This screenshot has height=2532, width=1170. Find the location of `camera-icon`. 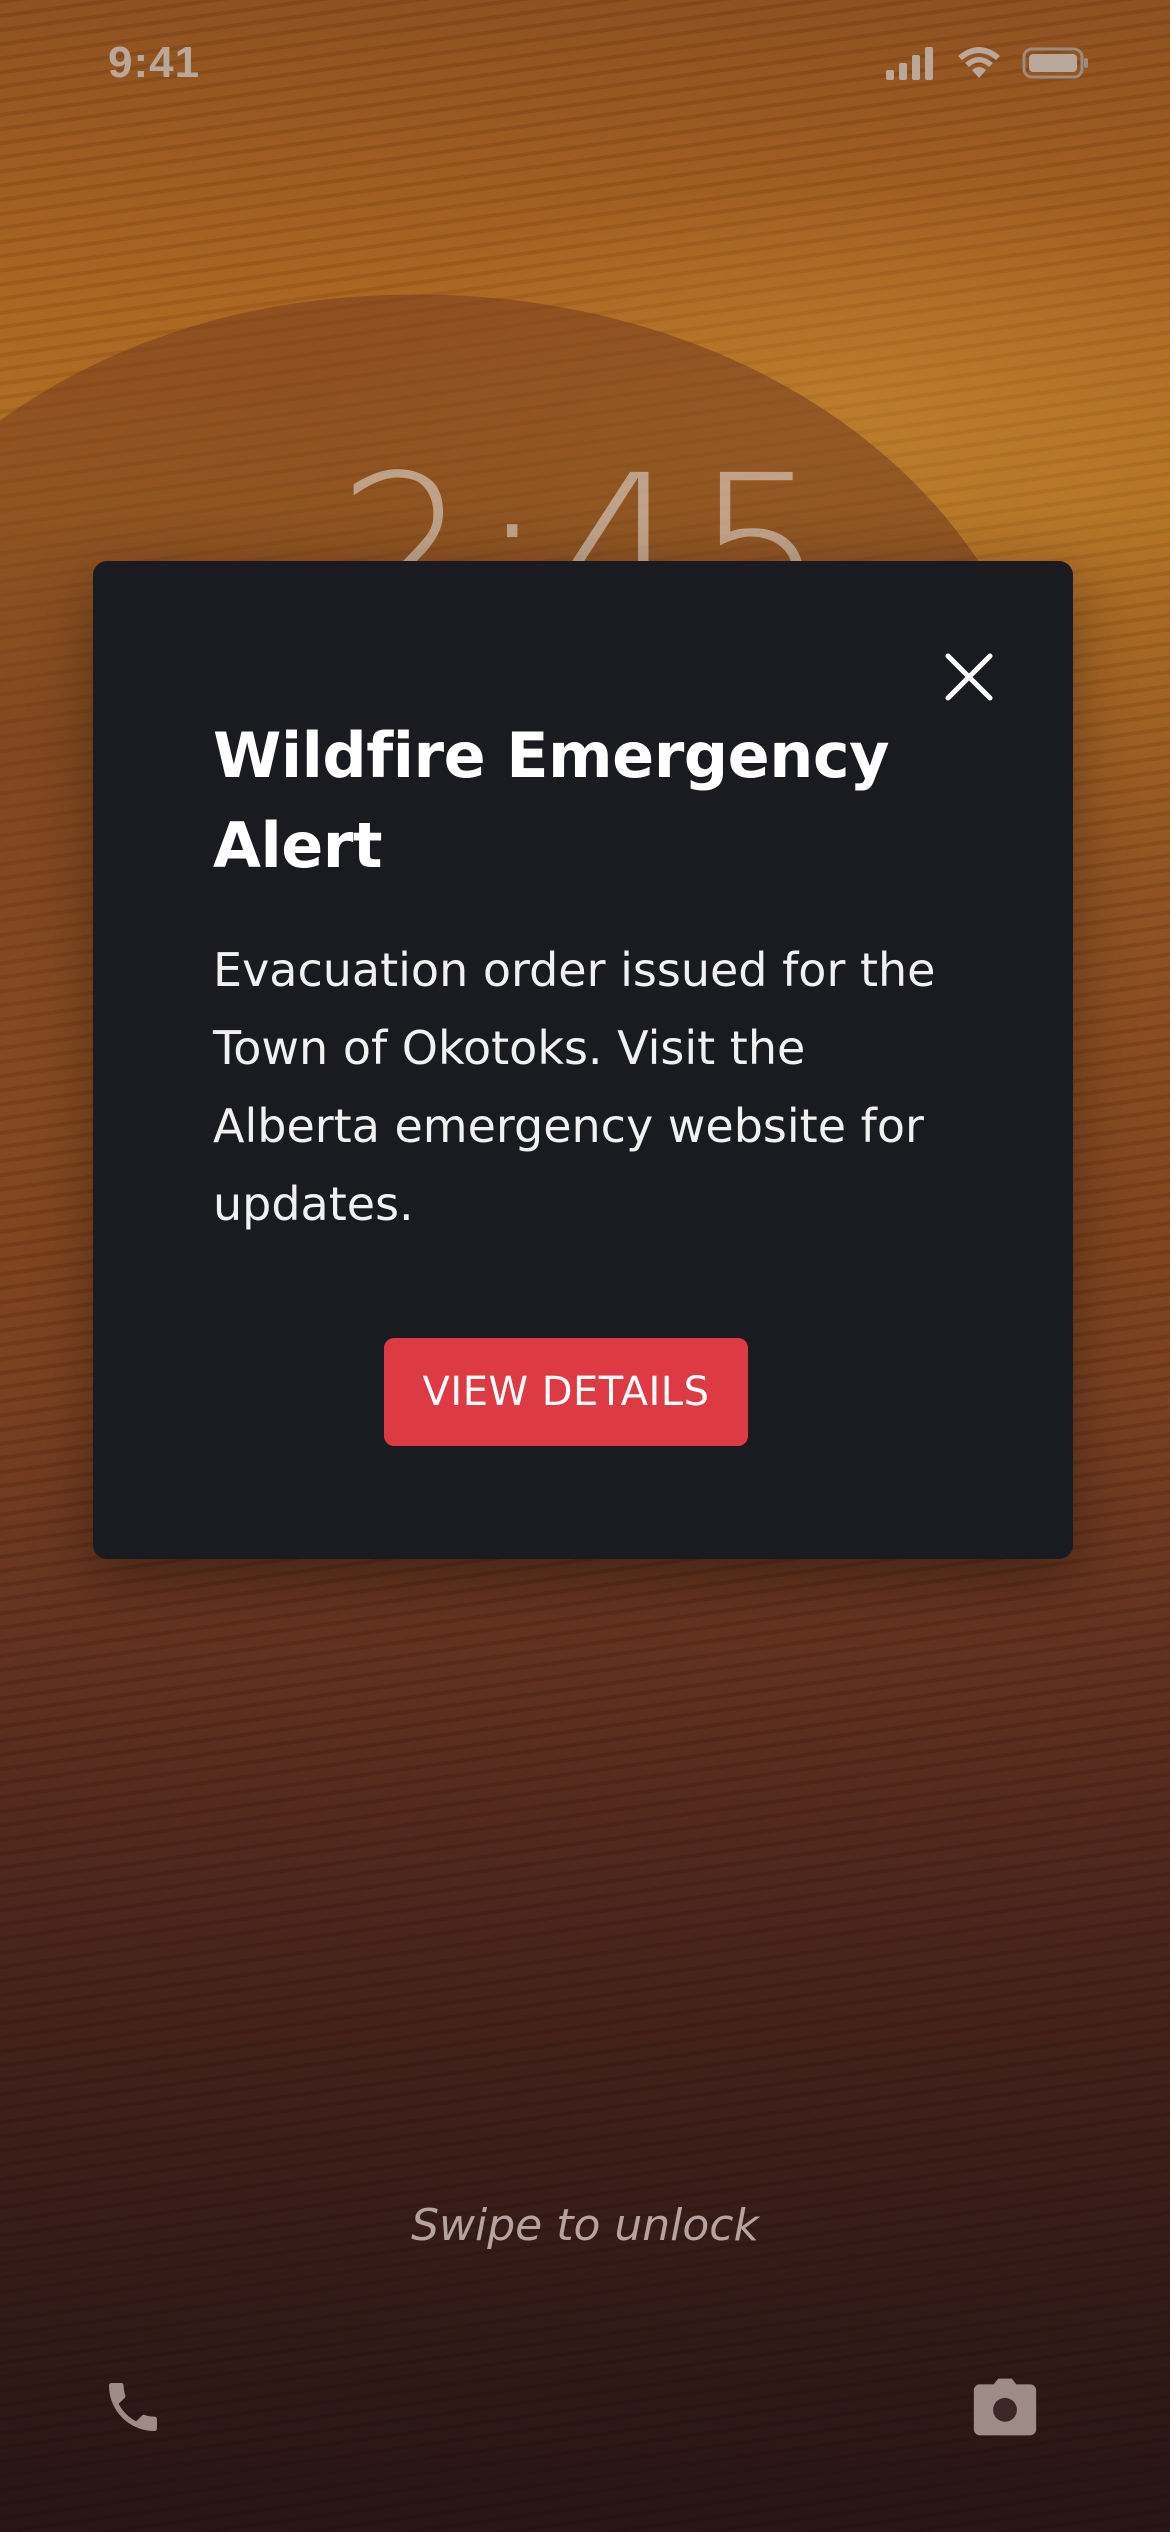

camera-icon is located at coordinates (1005, 2407).